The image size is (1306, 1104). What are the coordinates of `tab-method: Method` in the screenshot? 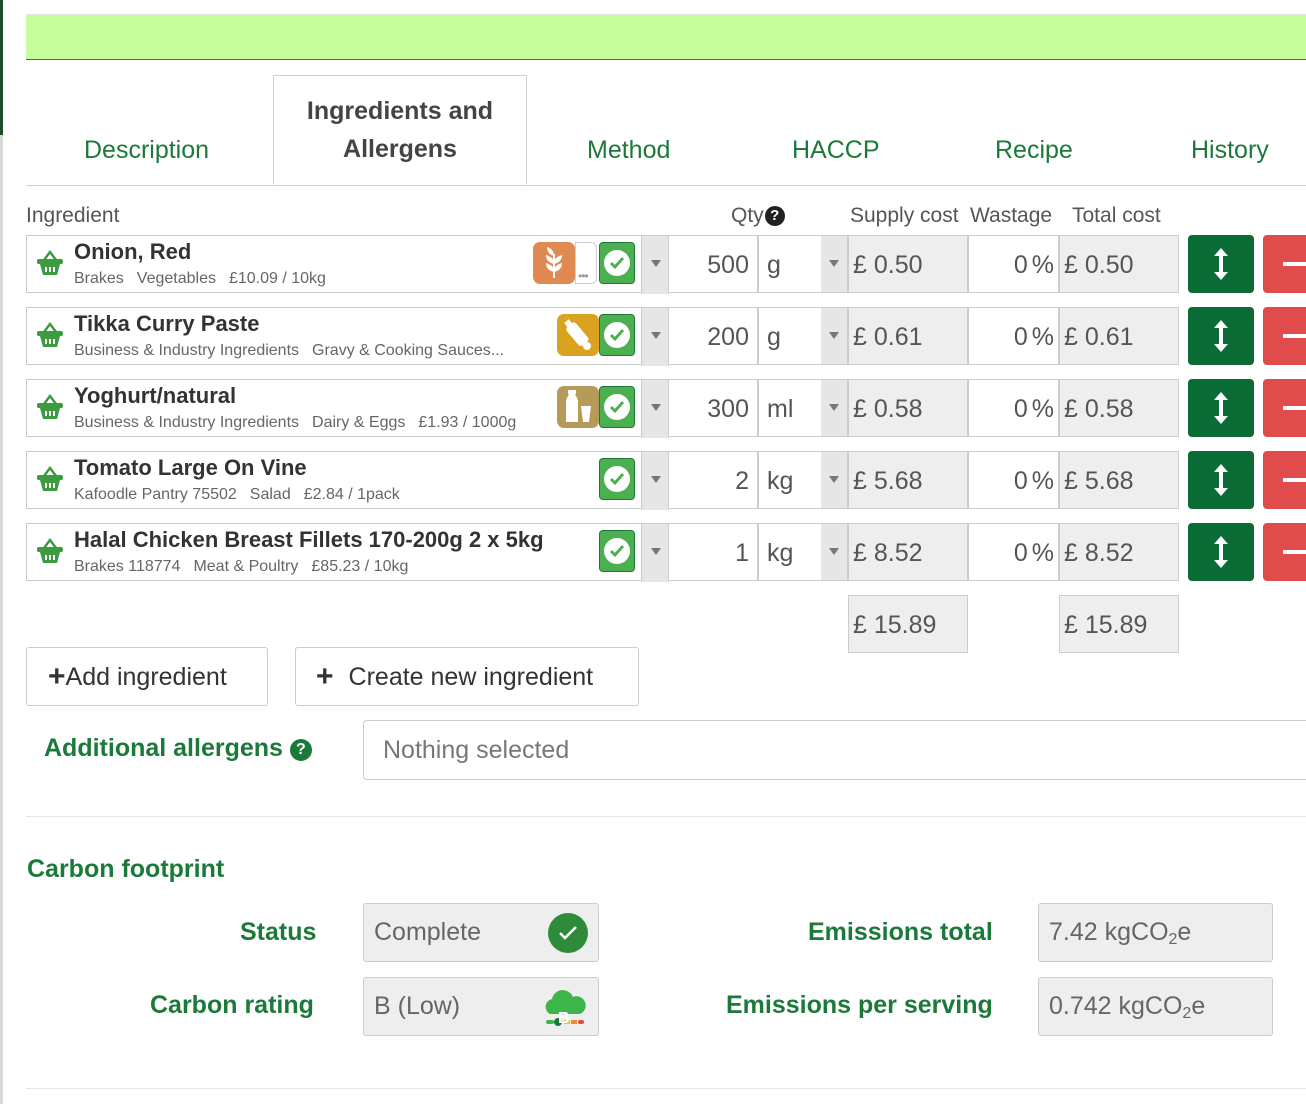 It's located at (628, 150).